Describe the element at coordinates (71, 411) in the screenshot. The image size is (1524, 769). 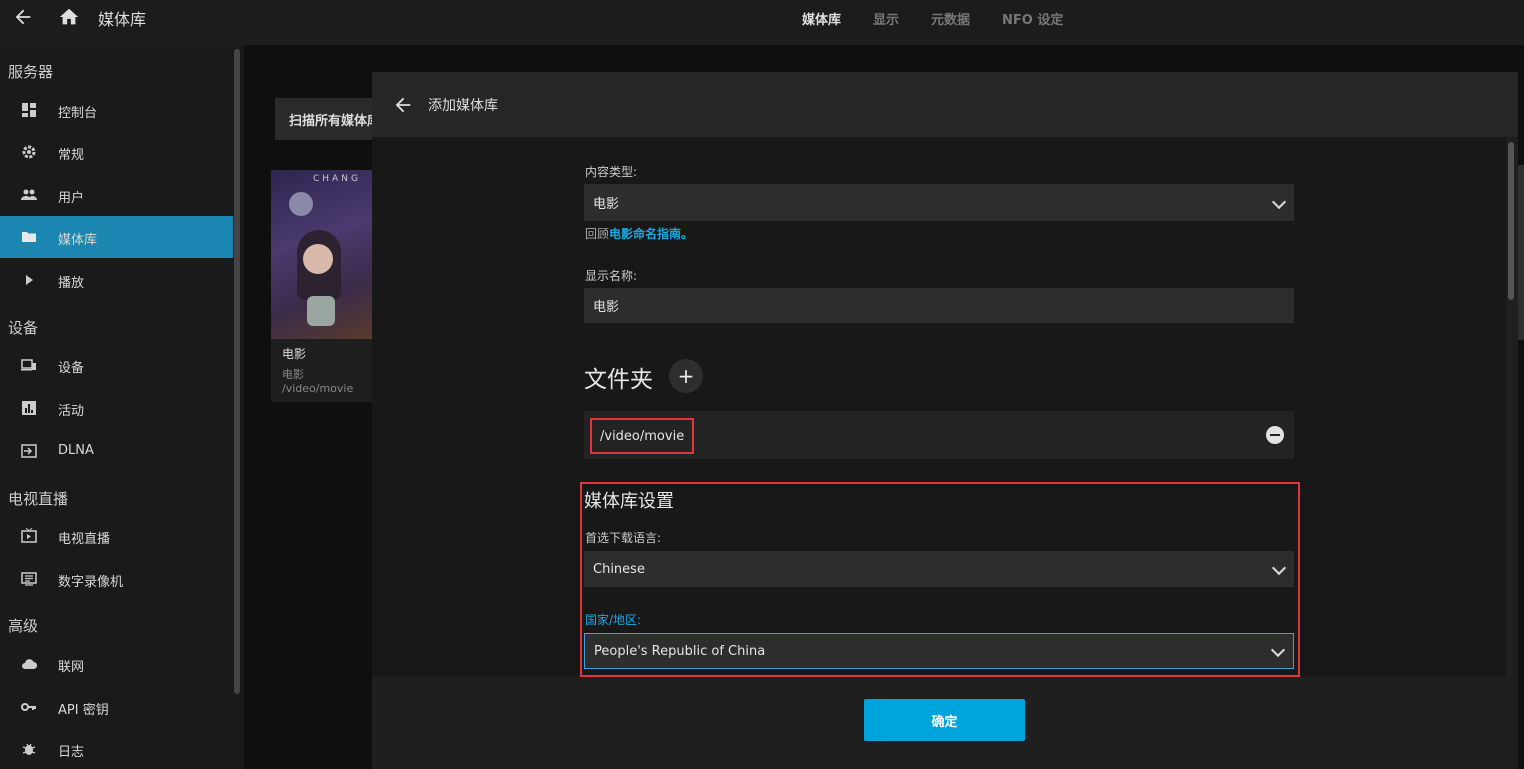
I see `sidebar-item-label: 活动` at that location.